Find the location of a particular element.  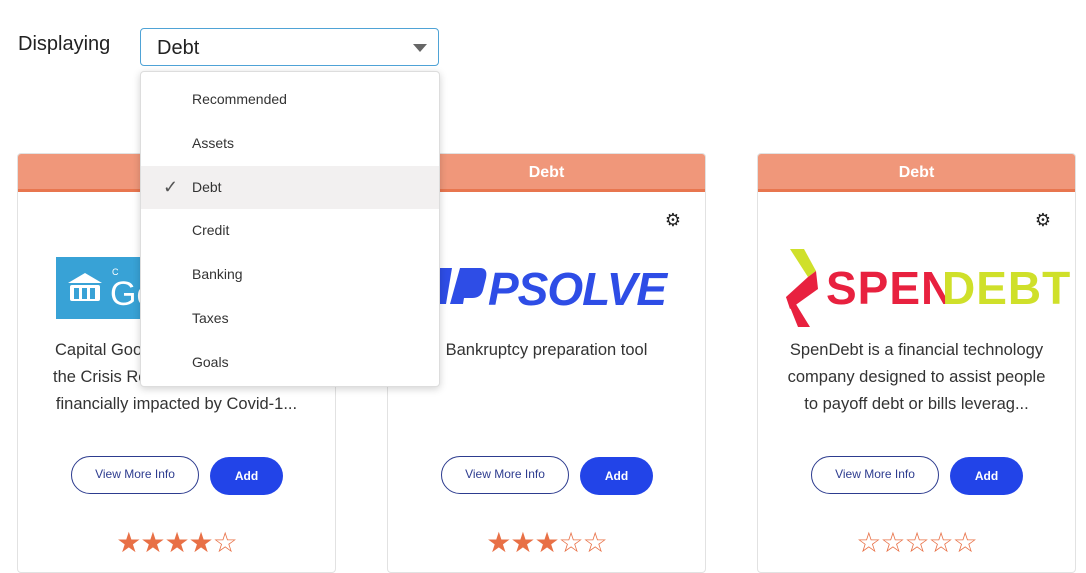

menu-item-recommended: Recommended is located at coordinates (290, 100).